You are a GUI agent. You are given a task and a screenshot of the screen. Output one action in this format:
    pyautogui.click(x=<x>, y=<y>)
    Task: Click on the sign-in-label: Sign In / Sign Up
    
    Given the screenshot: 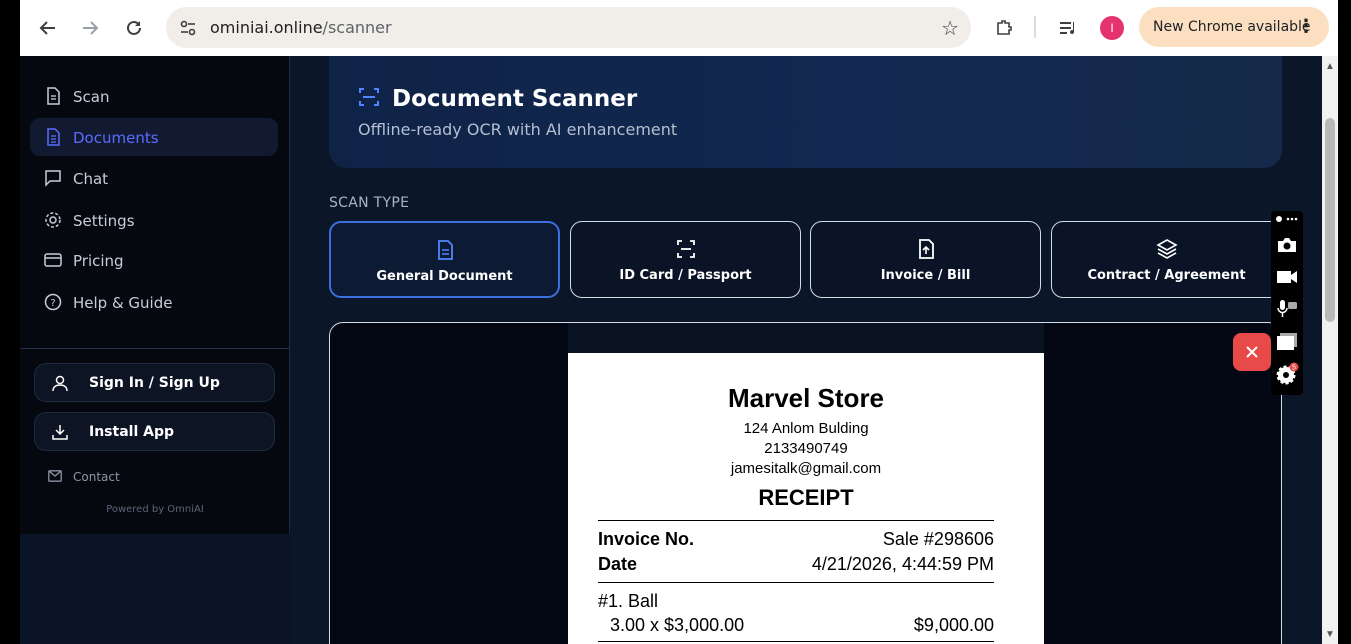 What is the action you would take?
    pyautogui.click(x=154, y=383)
    